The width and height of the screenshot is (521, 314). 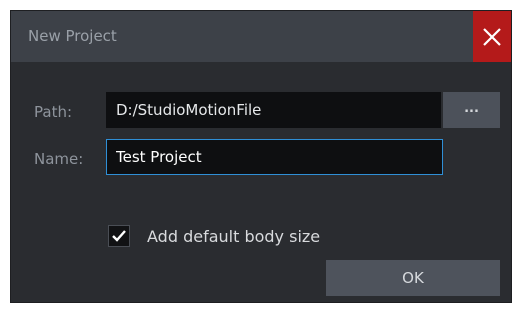 I want to click on checkmark-icon, so click(x=119, y=236).